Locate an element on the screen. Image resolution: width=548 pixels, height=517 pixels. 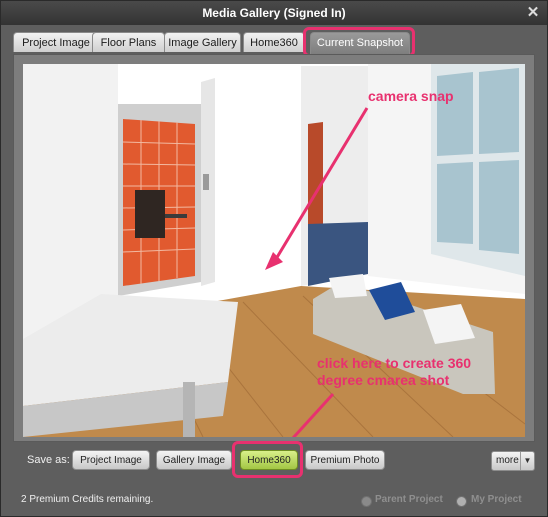
tab-project-image: Project Image is located at coordinates (56, 42).